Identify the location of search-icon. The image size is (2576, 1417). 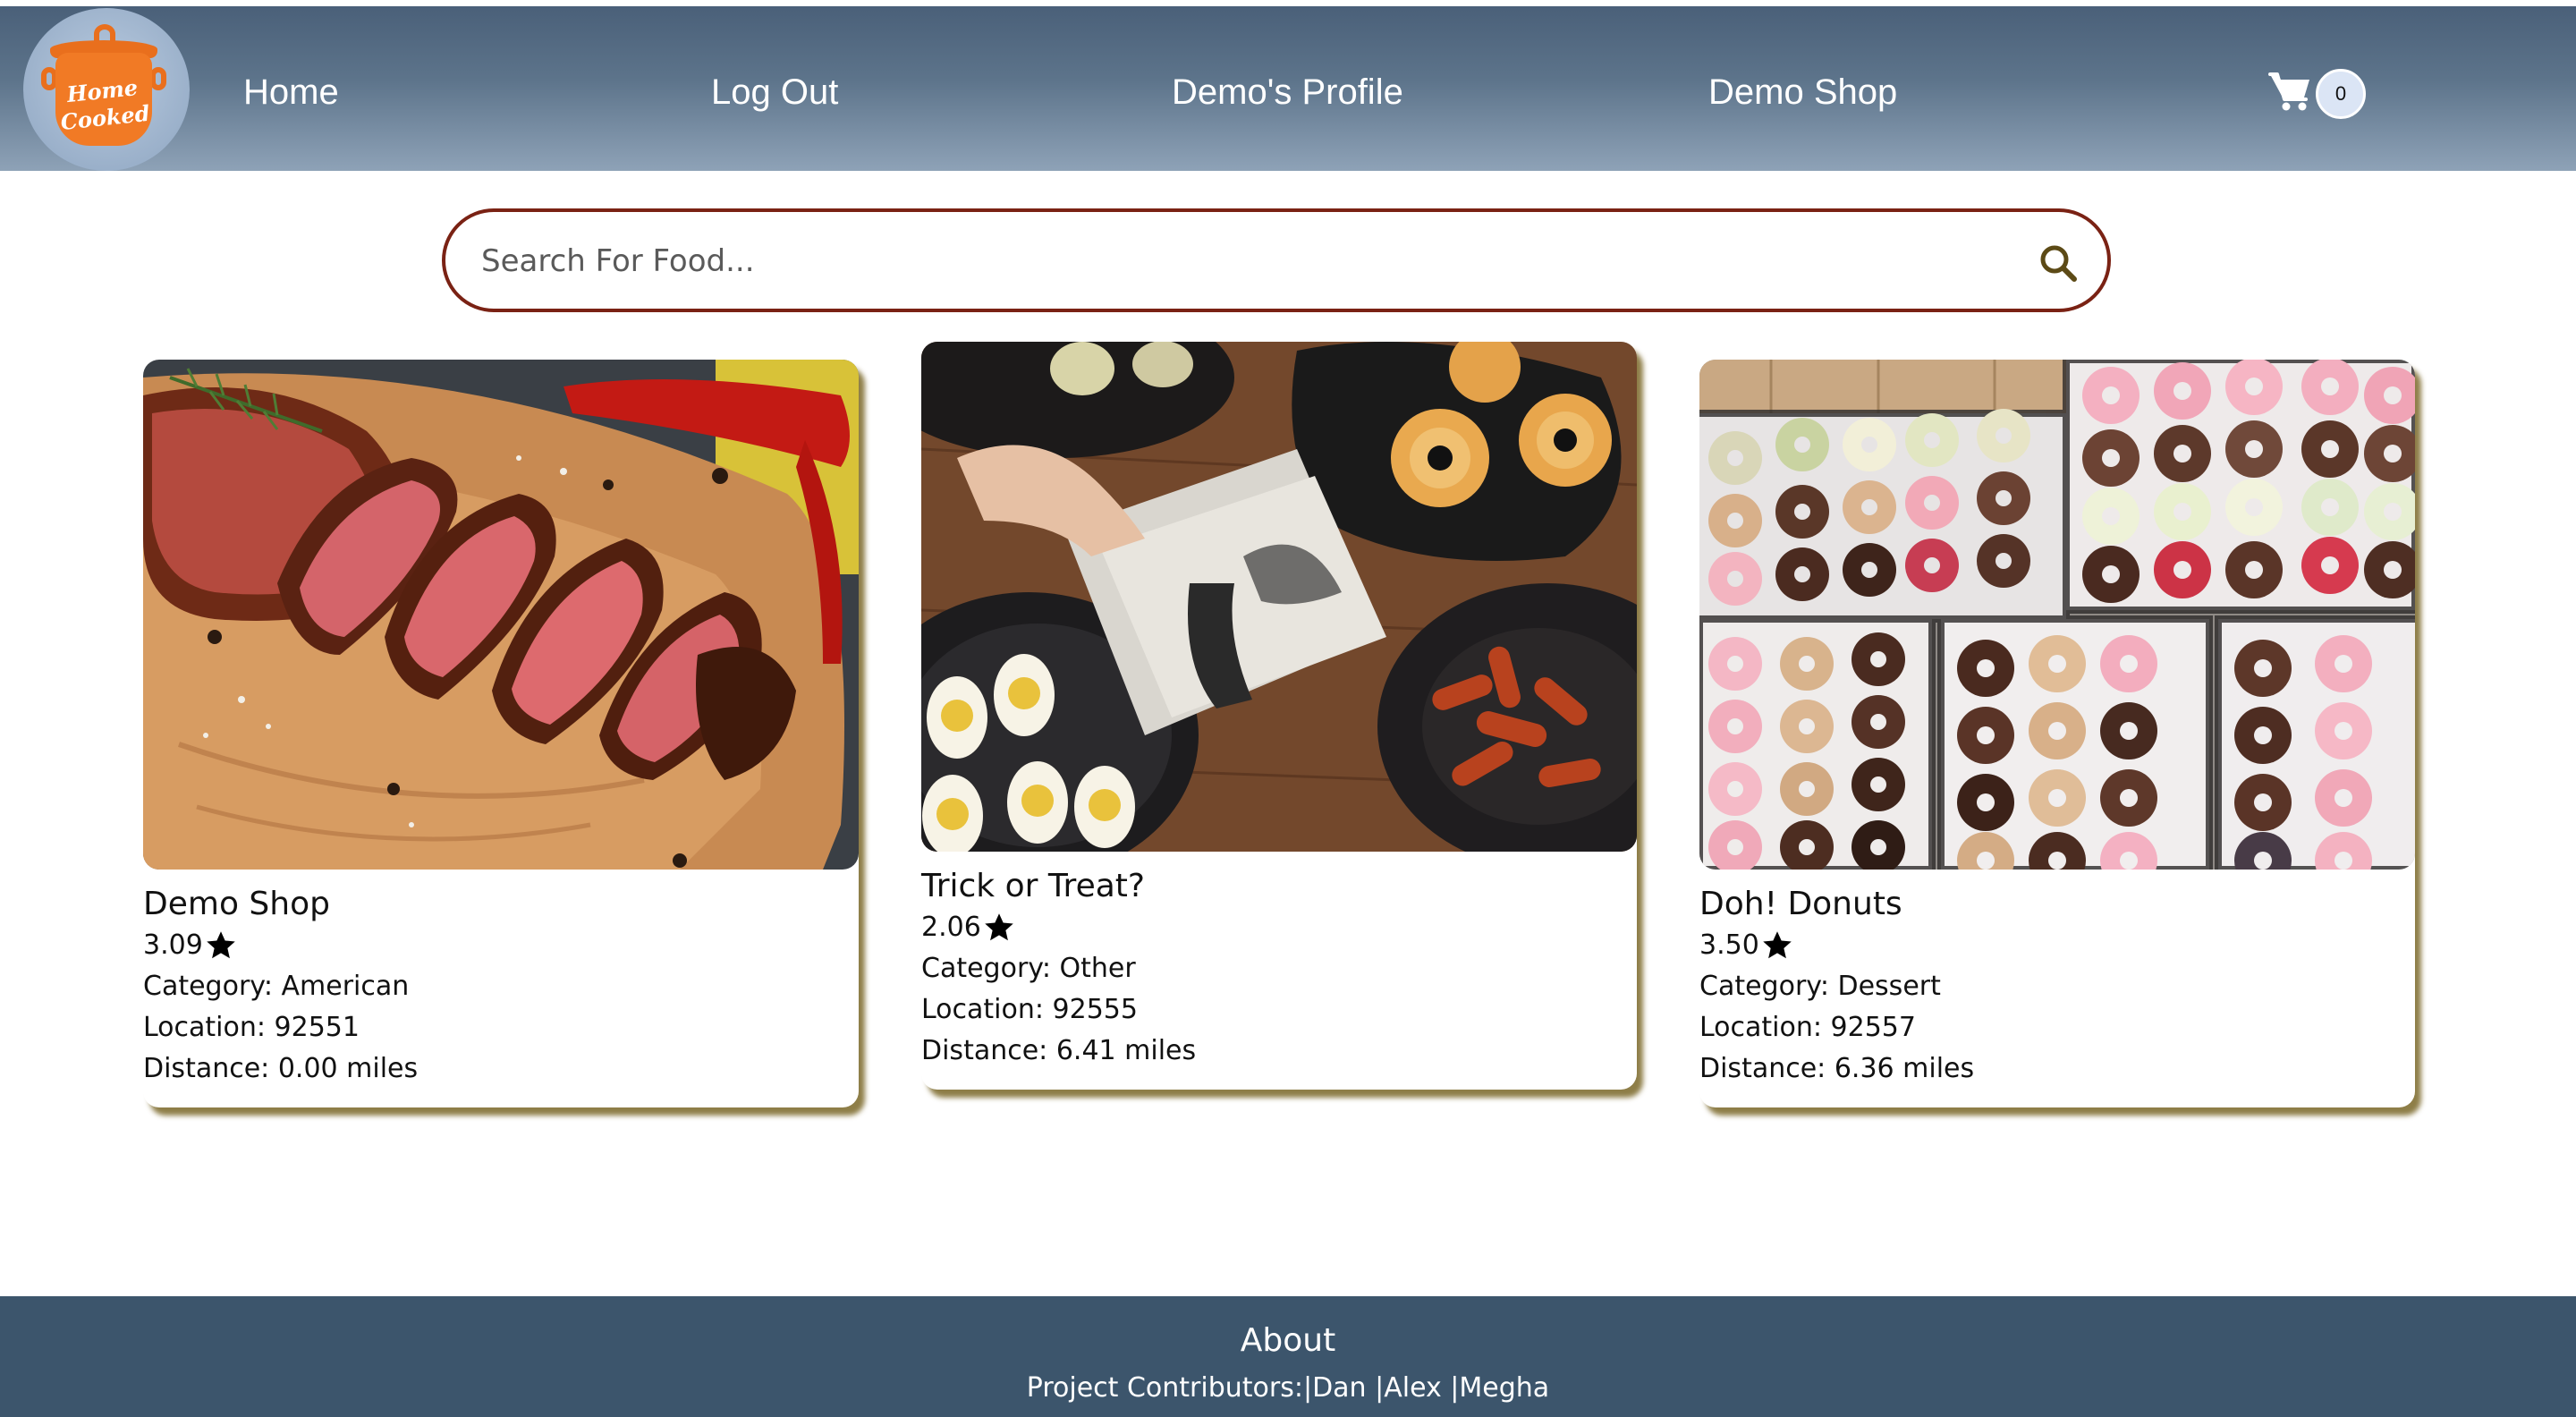
(2058, 263).